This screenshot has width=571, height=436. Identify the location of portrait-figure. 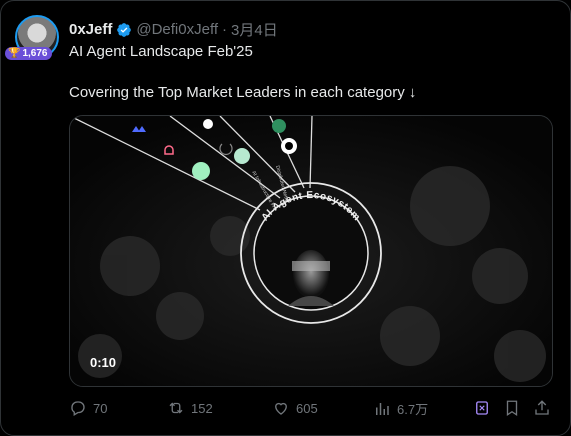
(311, 274).